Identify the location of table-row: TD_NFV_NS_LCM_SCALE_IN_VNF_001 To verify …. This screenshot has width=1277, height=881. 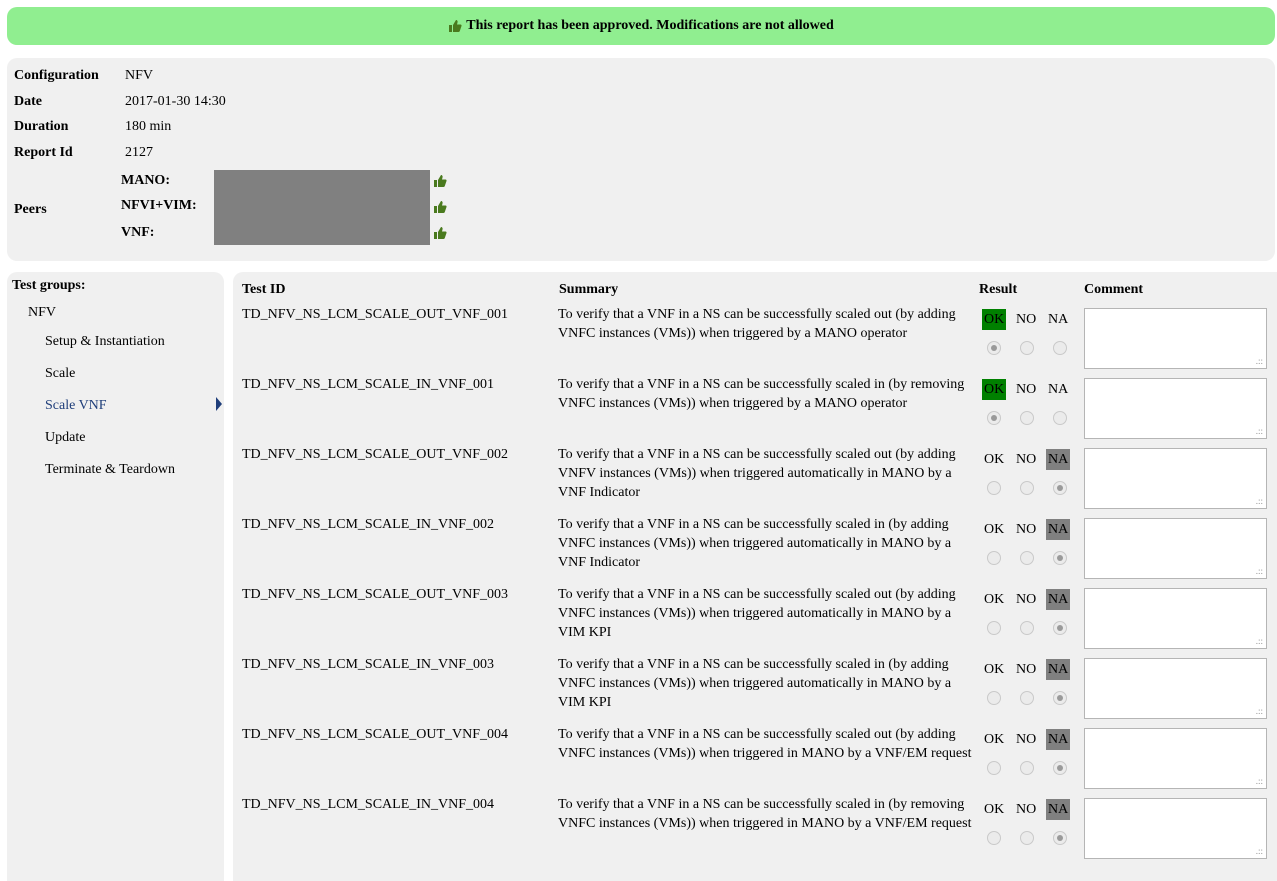
(755, 407).